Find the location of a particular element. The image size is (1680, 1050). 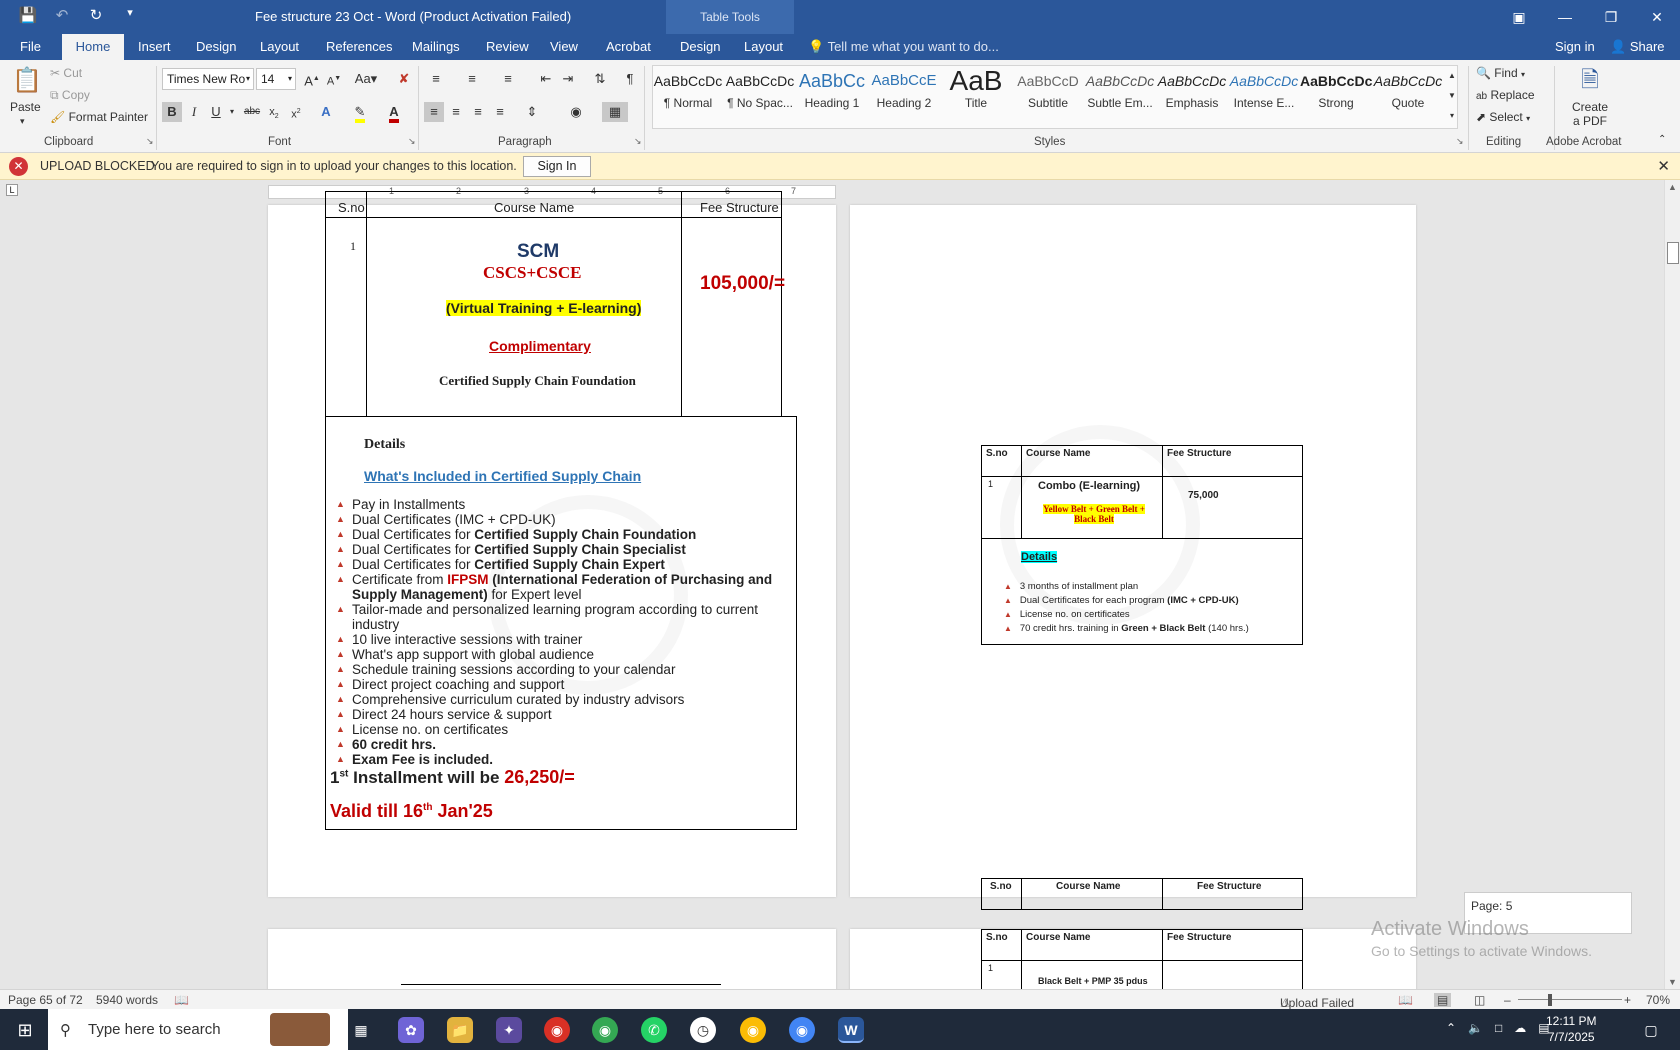

align-right-icon: ≡ is located at coordinates (478, 112).